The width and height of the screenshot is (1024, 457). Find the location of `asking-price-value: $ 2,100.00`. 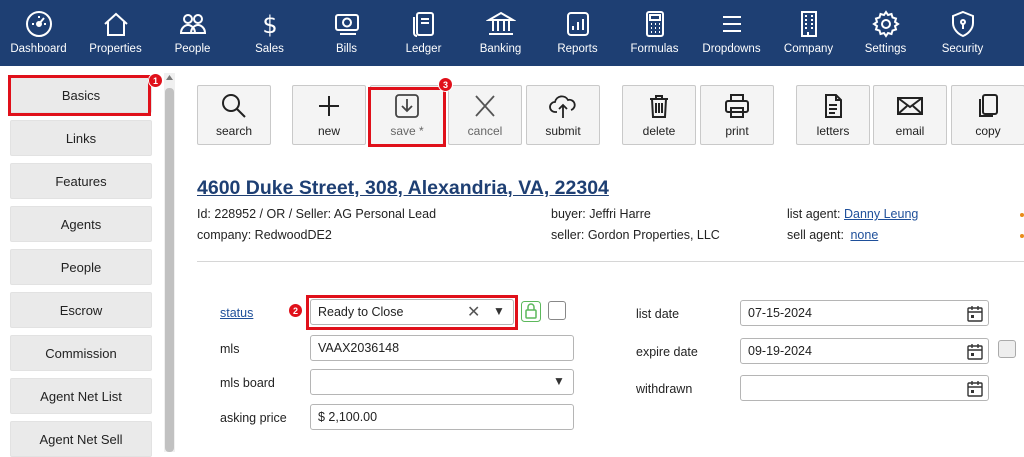

asking-price-value: $ 2,100.00 is located at coordinates (348, 417).